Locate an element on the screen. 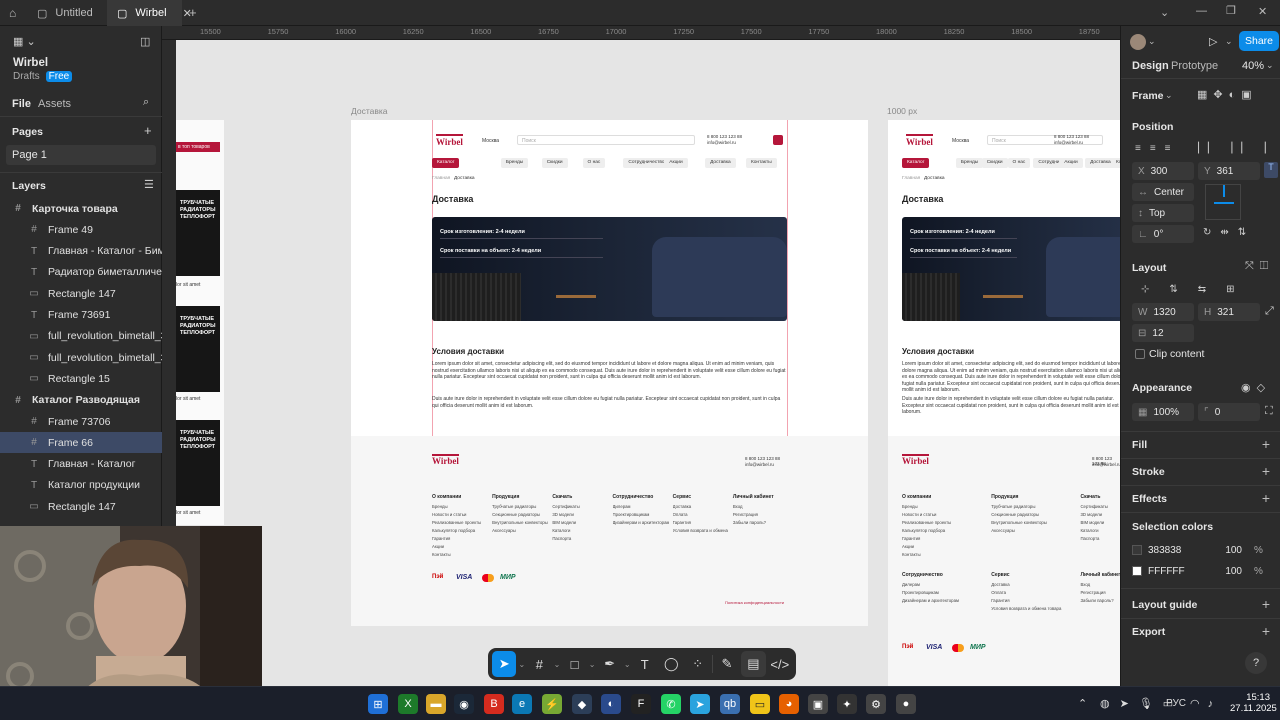  vertical-constraint: ↕ Top is located at coordinates (1163, 213).